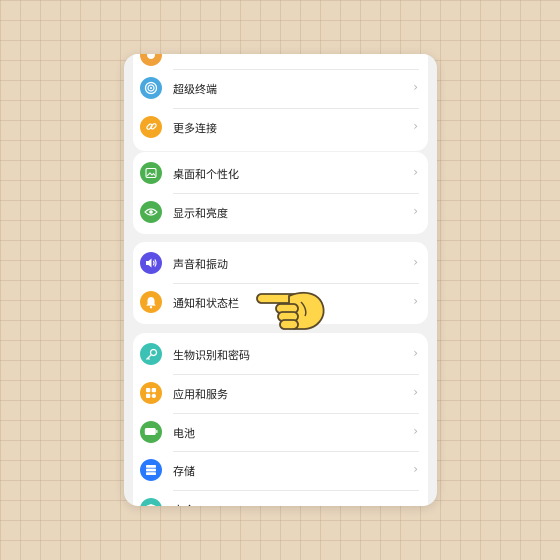  What do you see at coordinates (195, 89) in the screenshot?
I see `settings-item-label: 超级终端` at bounding box center [195, 89].